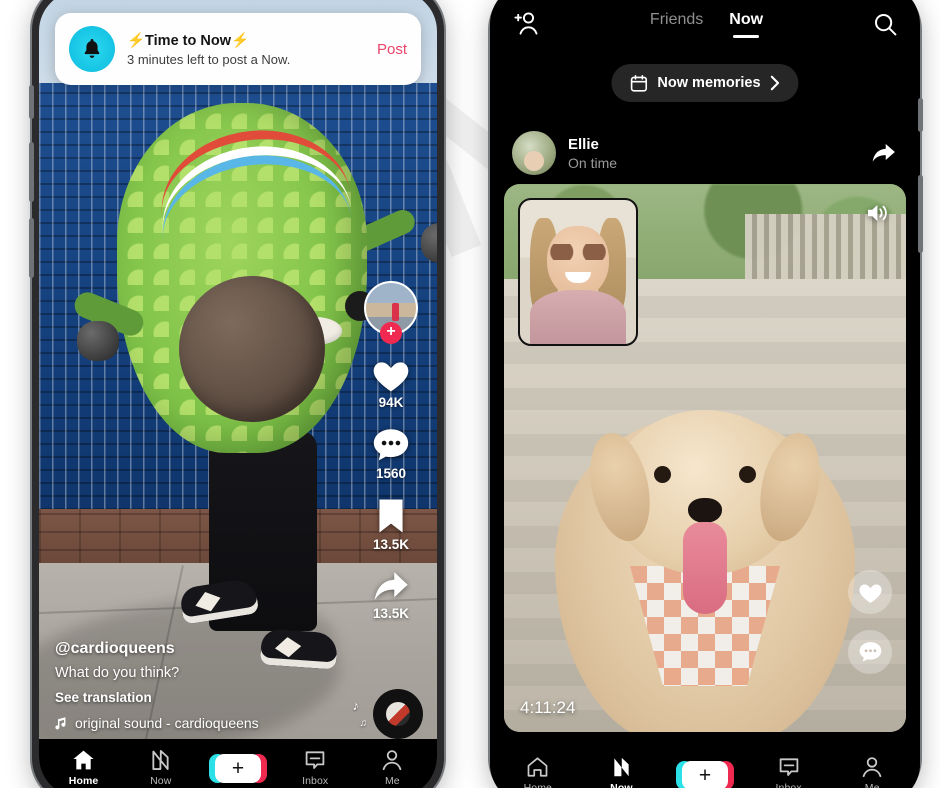 The height and width of the screenshot is (788, 940). What do you see at coordinates (870, 622) in the screenshot?
I see `now-card-actions` at bounding box center [870, 622].